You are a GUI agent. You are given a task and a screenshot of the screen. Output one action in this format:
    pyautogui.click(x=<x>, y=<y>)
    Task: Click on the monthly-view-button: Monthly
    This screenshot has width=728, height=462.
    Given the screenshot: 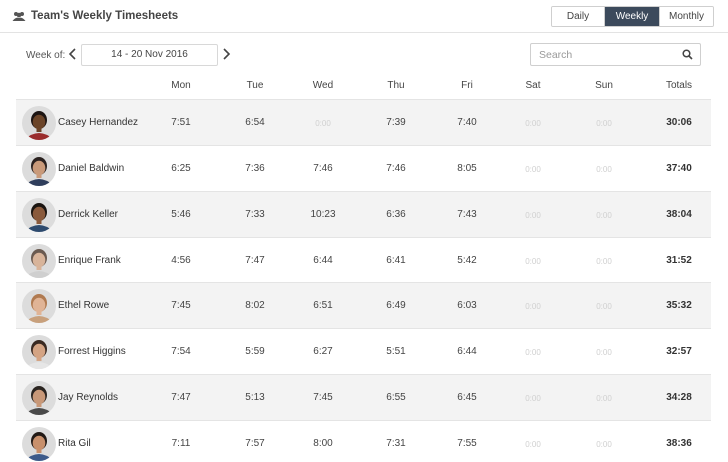 What is the action you would take?
    pyautogui.click(x=686, y=16)
    